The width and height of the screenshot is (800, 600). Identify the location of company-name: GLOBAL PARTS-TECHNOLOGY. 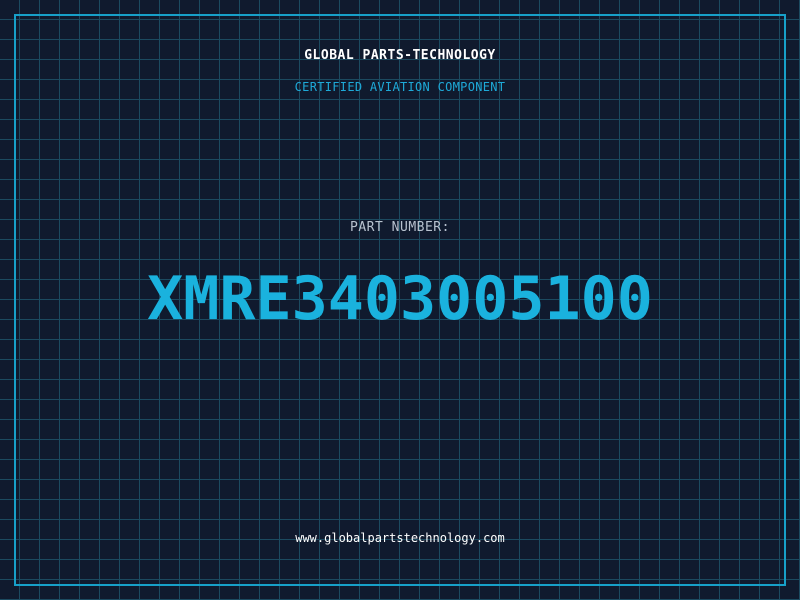
(400, 55).